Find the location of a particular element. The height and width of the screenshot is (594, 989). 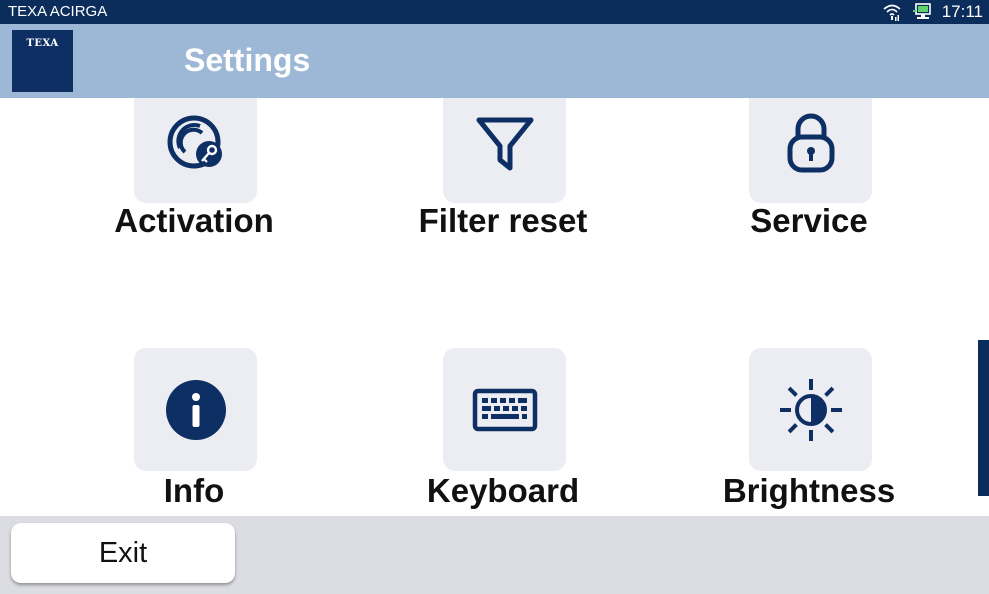

status-time: 17:11 is located at coordinates (962, 11).